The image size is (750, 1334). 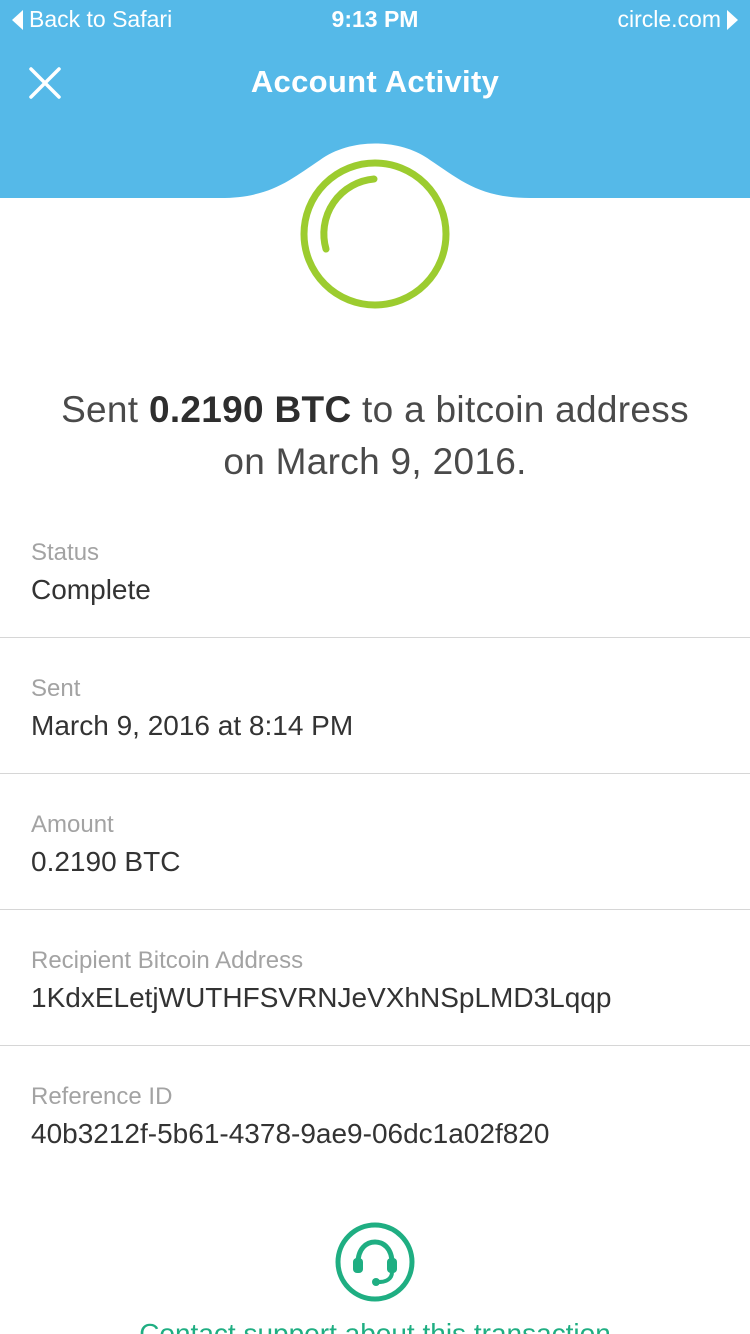 What do you see at coordinates (375, 580) in the screenshot?
I see `detail-status: Status Complete` at bounding box center [375, 580].